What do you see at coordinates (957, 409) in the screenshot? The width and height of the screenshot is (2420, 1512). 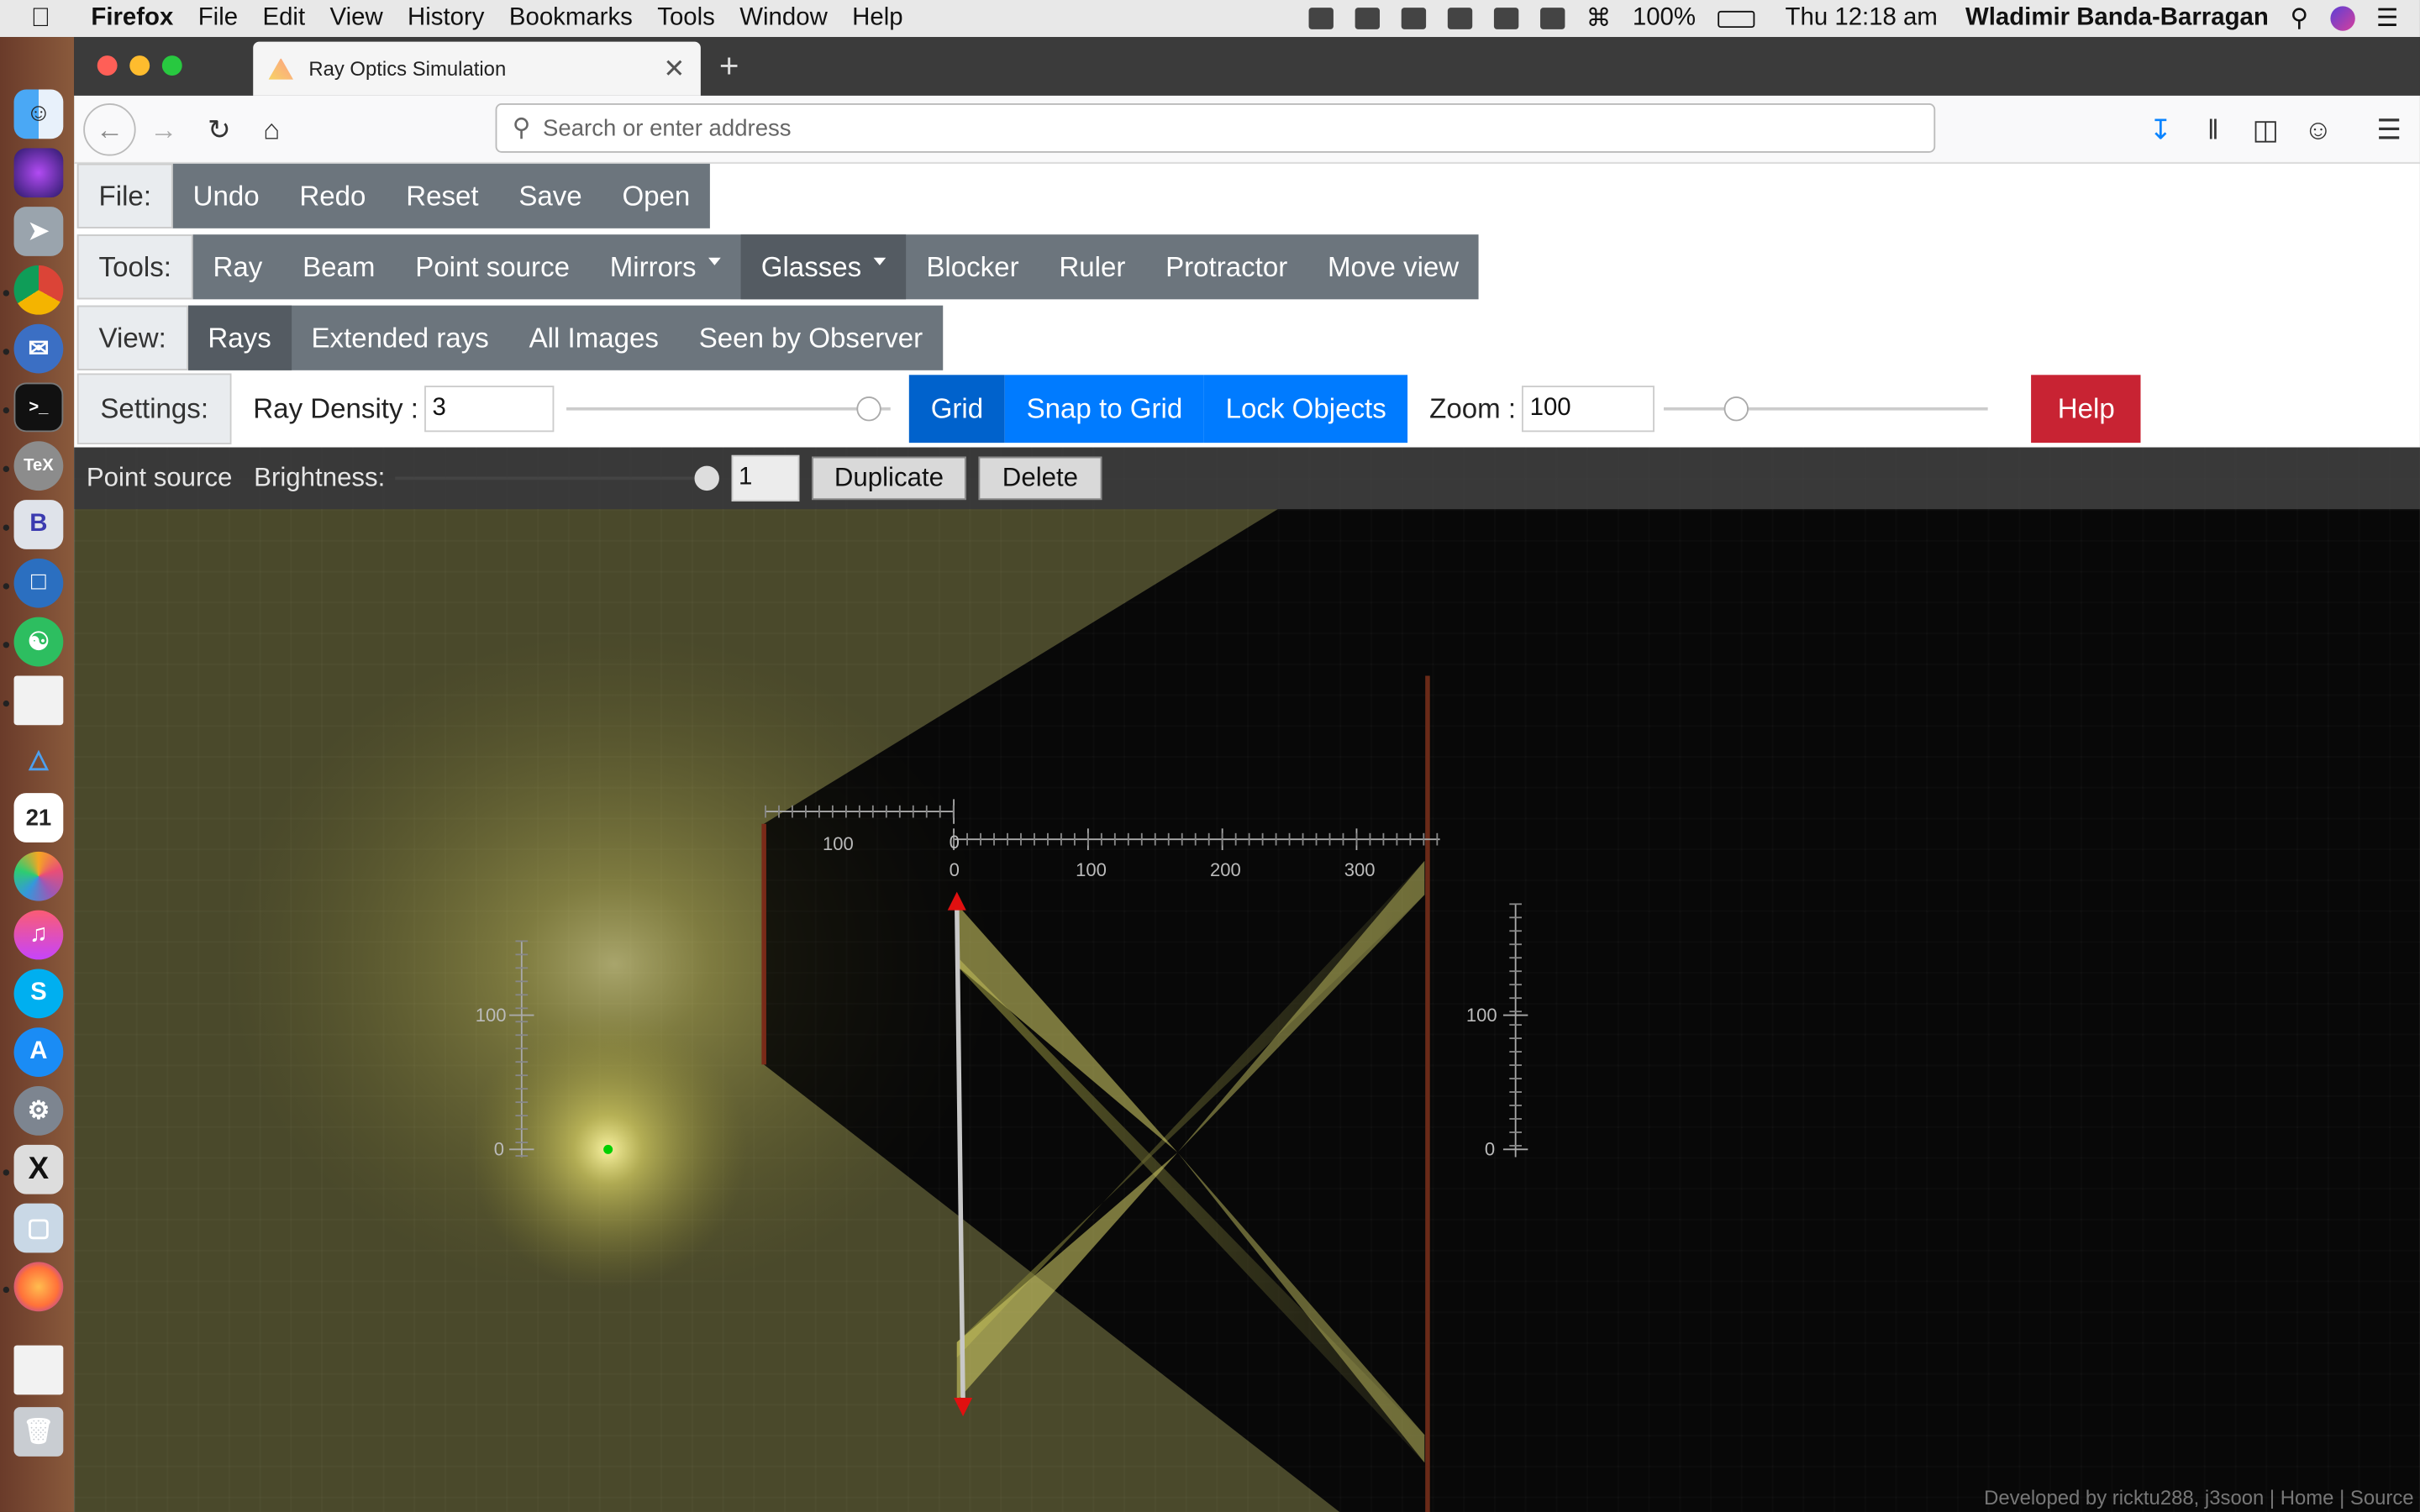 I see `grid-toggle-button: Grid` at bounding box center [957, 409].